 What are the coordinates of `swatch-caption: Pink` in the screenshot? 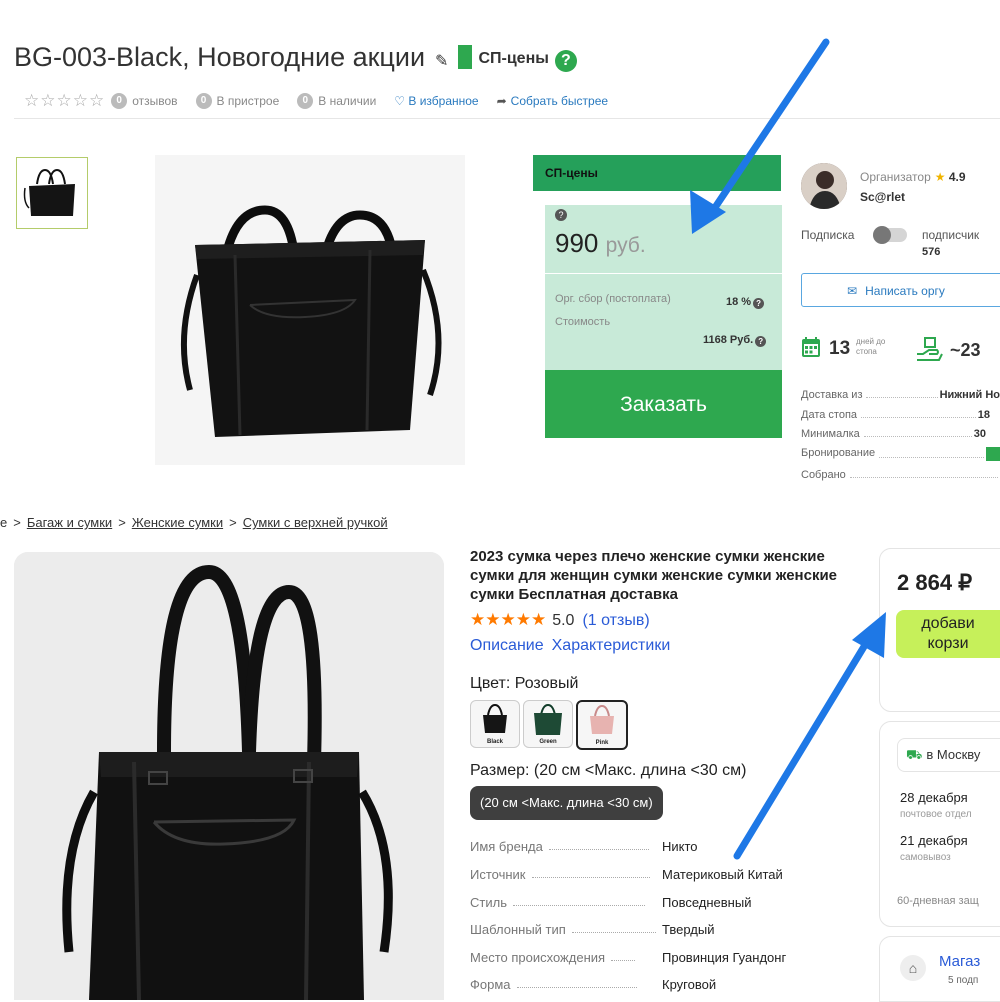 It's located at (602, 743).